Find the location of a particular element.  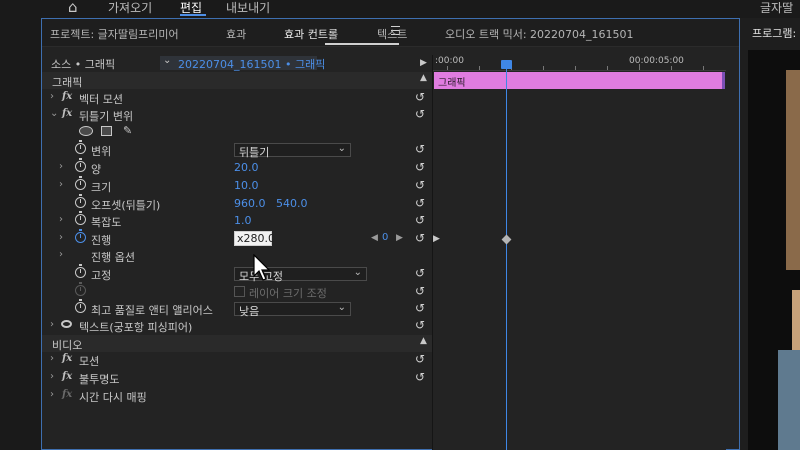

prop-displacement: 변위 뒤틀기 ⌄ ↺ is located at coordinates (237, 149).